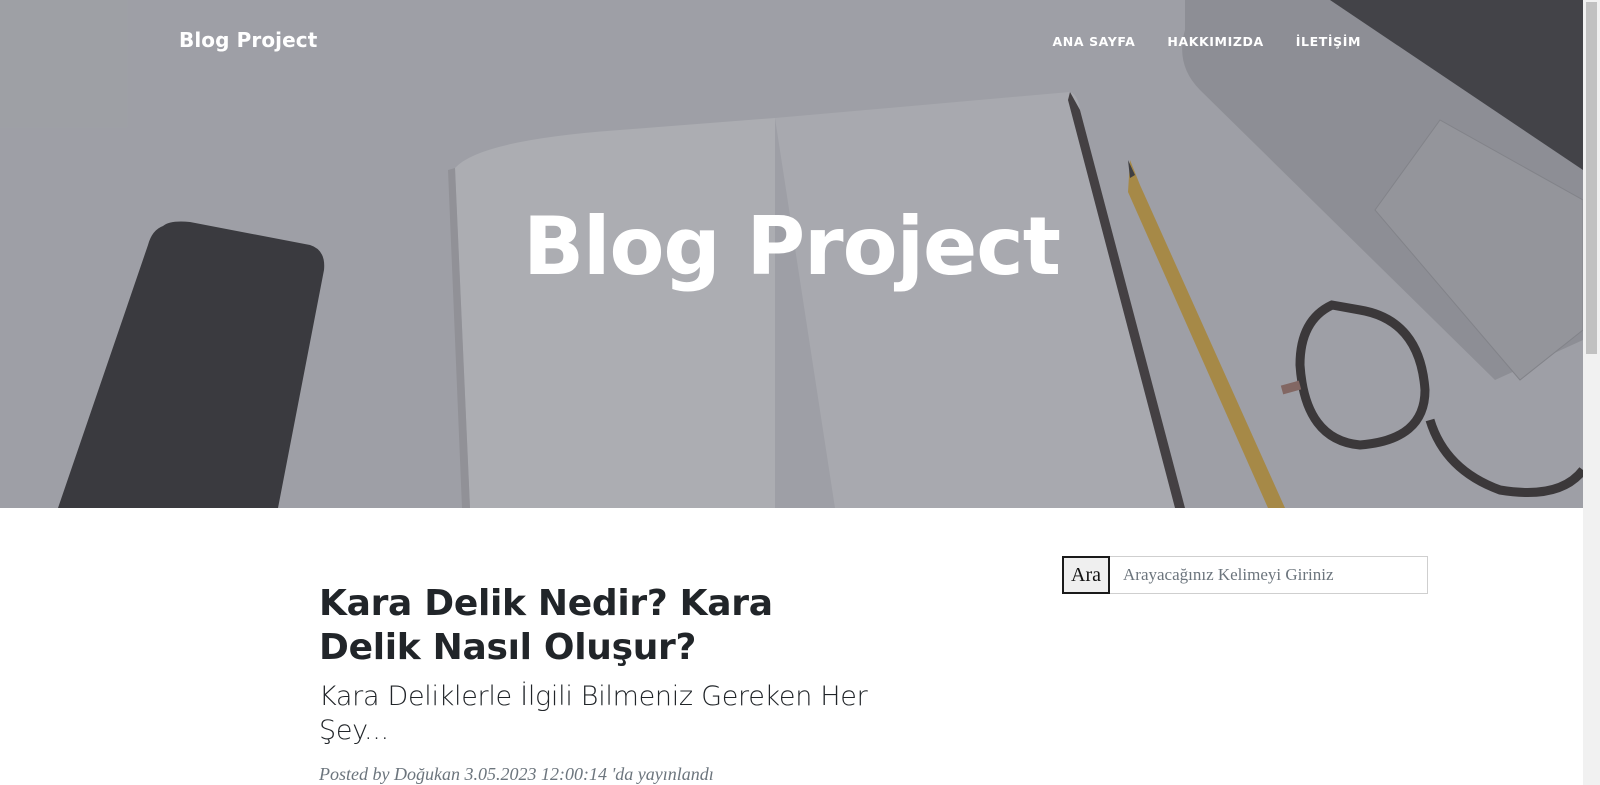 This screenshot has width=1600, height=785. What do you see at coordinates (1215, 41) in the screenshot?
I see `nav-link-about: HAKKIMIZDA` at bounding box center [1215, 41].